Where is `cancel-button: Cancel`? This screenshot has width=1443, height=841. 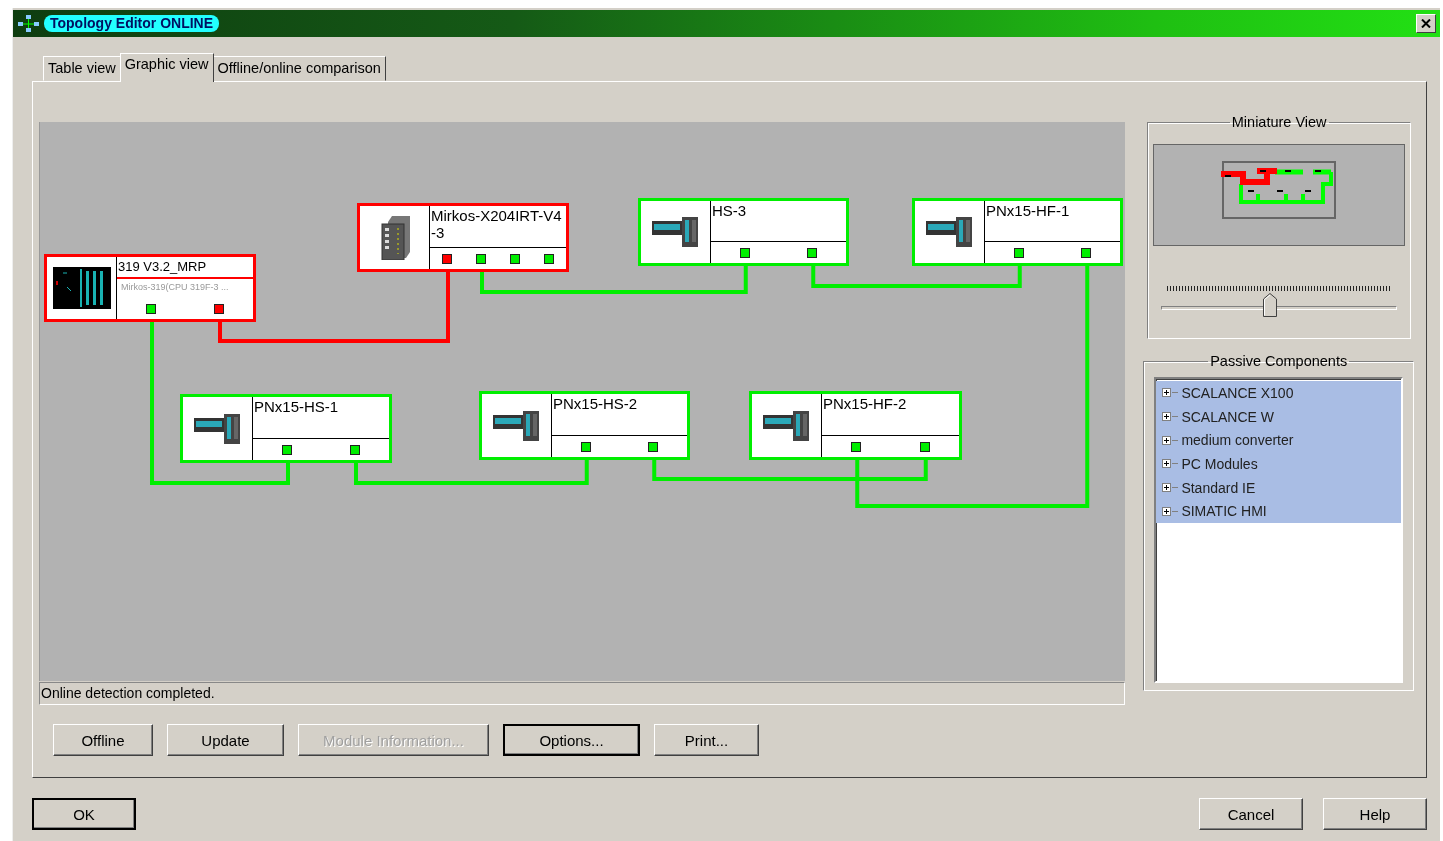 cancel-button: Cancel is located at coordinates (1251, 814).